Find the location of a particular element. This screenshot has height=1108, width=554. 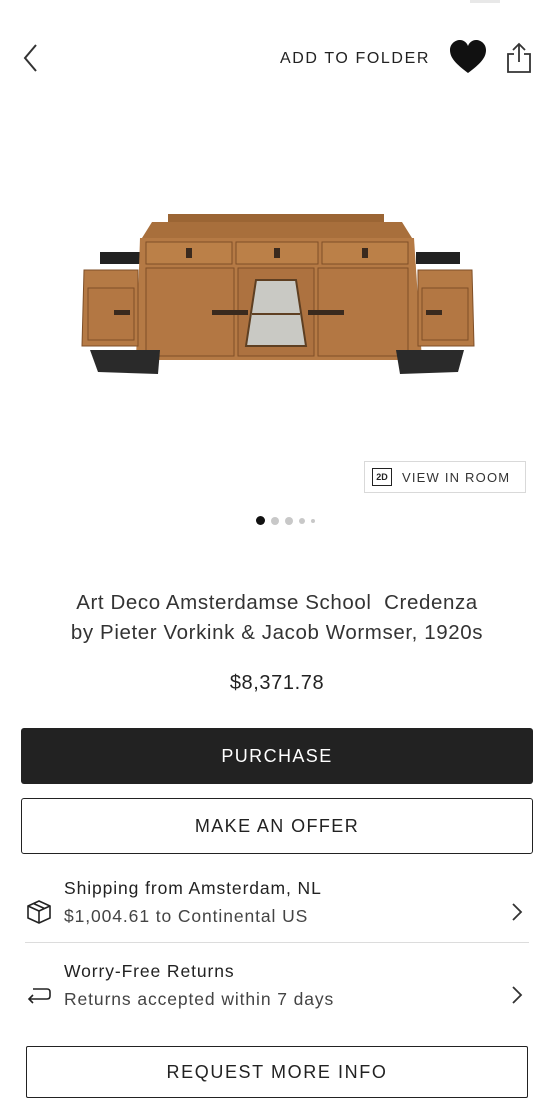

request-more-info-button: REQUEST MORE INFO is located at coordinates (277, 1072).